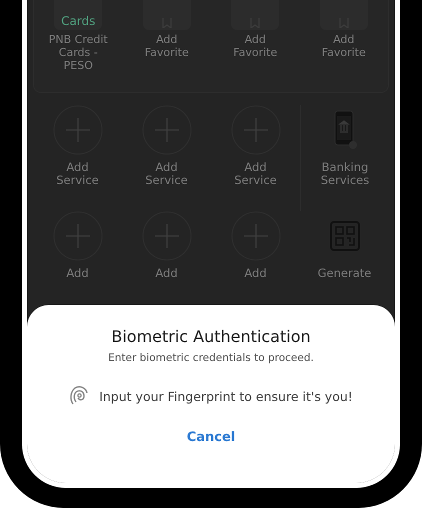 The width and height of the screenshot is (422, 514). I want to click on fingerprint-prompt: Input your Fingerprint to ensure it's you!, so click(226, 396).